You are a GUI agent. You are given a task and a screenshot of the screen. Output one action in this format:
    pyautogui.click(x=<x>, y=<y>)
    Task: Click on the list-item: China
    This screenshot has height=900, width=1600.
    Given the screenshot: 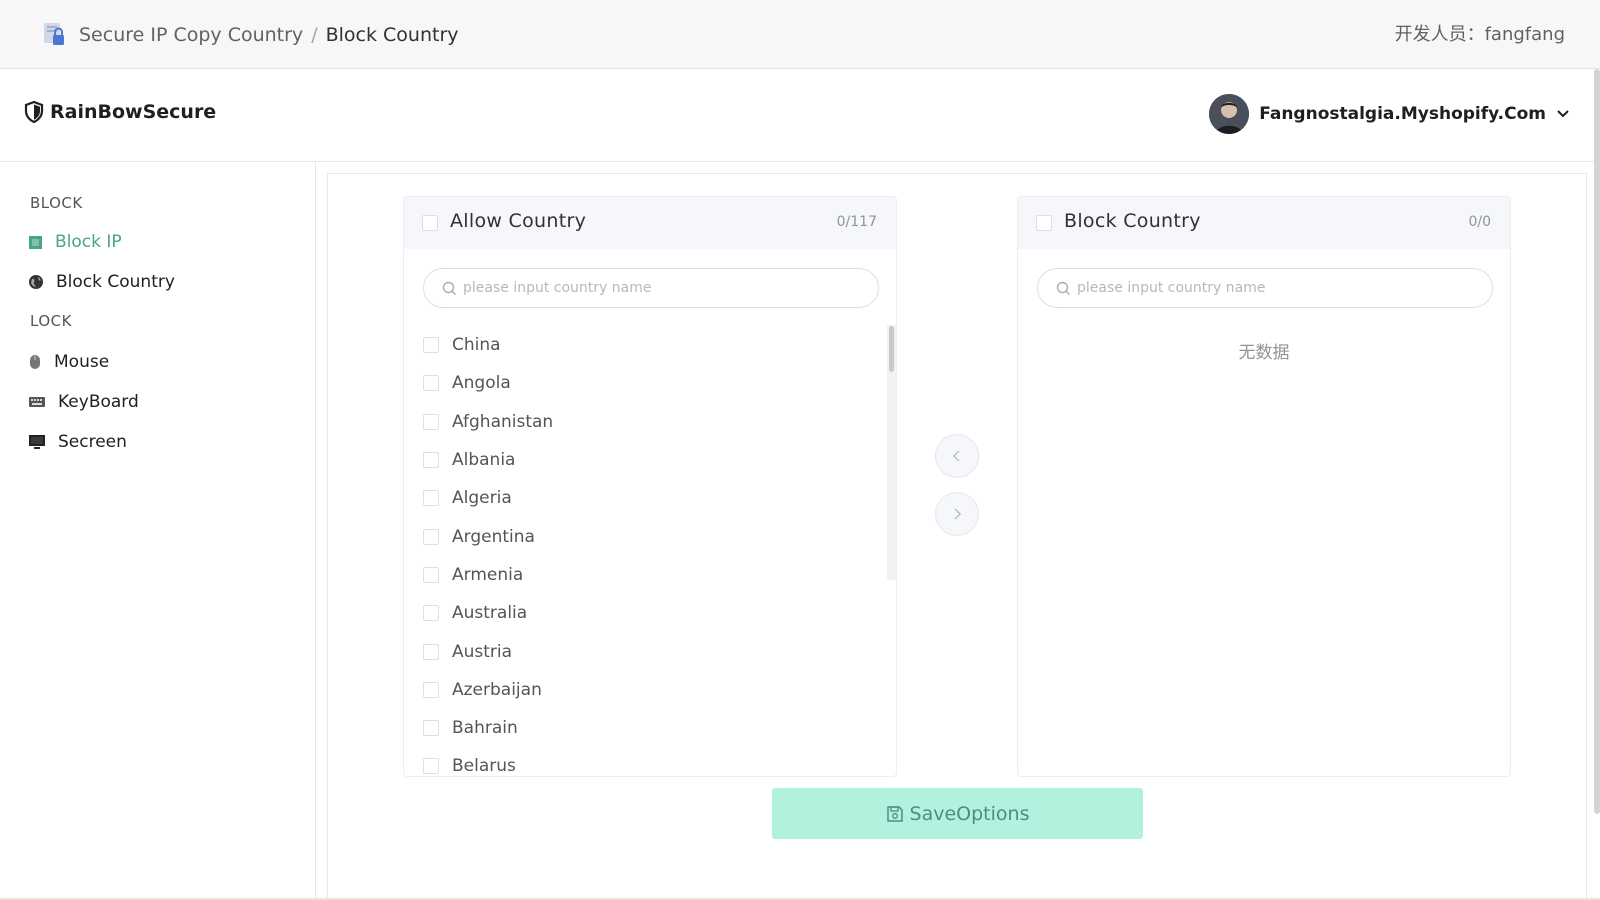 What is the action you would take?
    pyautogui.click(x=650, y=345)
    